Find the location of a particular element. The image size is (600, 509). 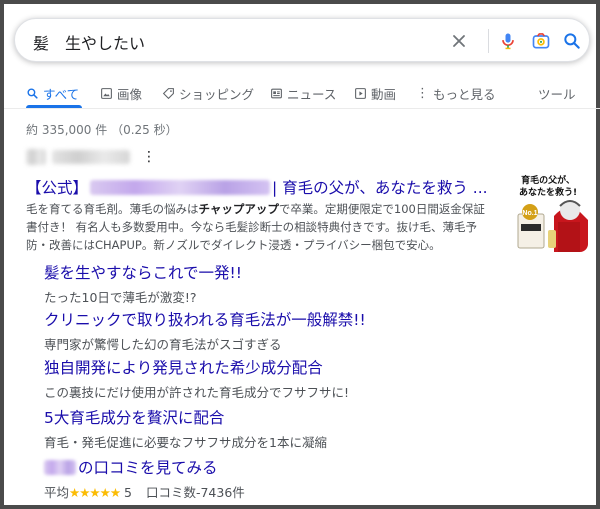

favicon-redacted is located at coordinates (36, 157).